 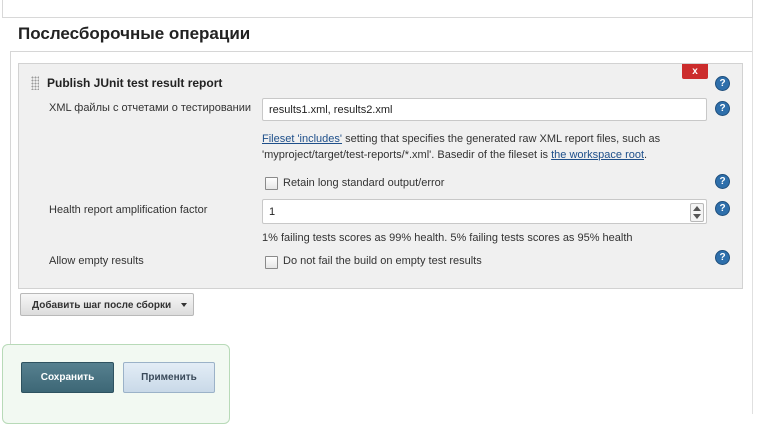 I want to click on desc-end: ., so click(x=646, y=155).